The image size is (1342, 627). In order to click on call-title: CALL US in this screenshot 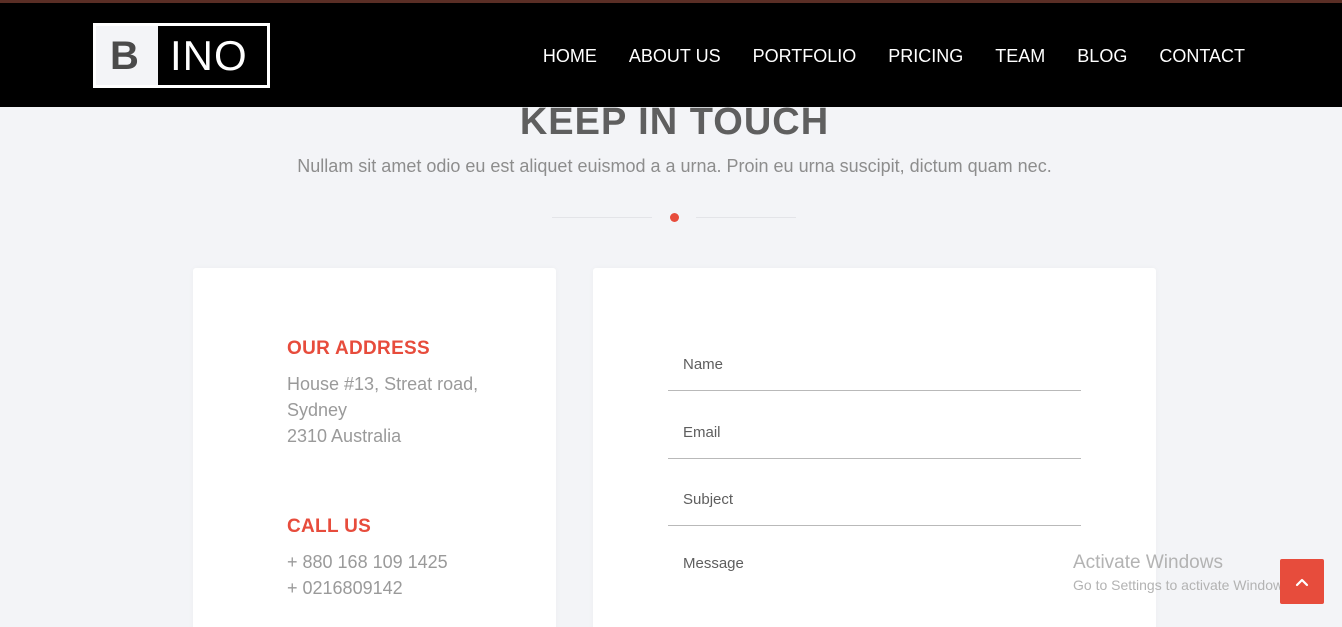, I will do `click(329, 526)`.